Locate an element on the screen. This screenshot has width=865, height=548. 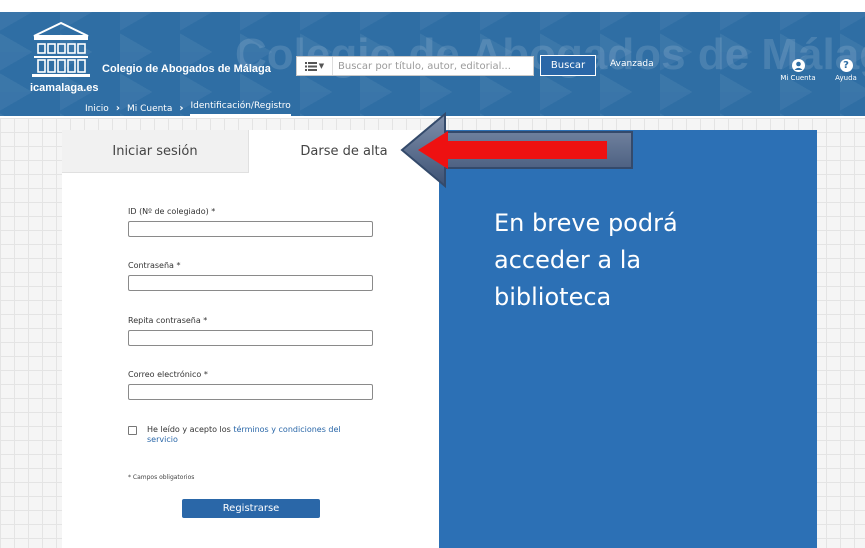
question-icon: ? is located at coordinates (846, 65).